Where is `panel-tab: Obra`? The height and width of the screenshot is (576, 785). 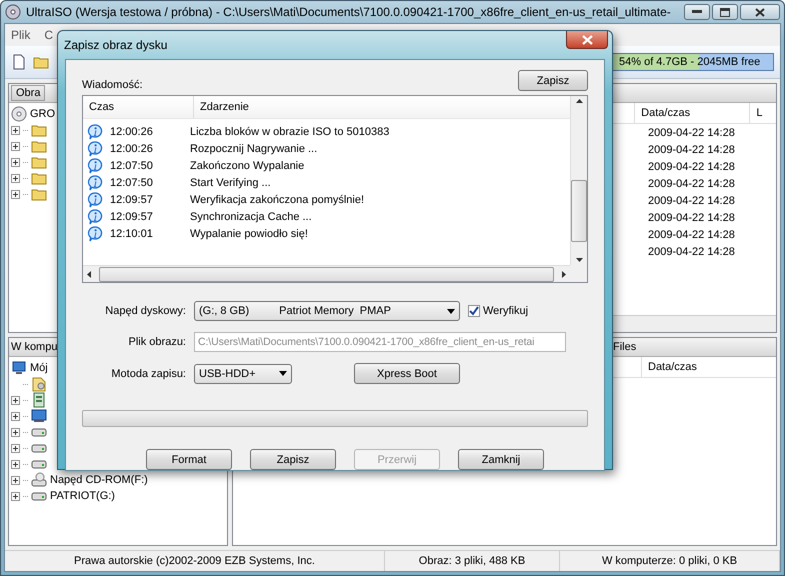 panel-tab: Obra is located at coordinates (28, 93).